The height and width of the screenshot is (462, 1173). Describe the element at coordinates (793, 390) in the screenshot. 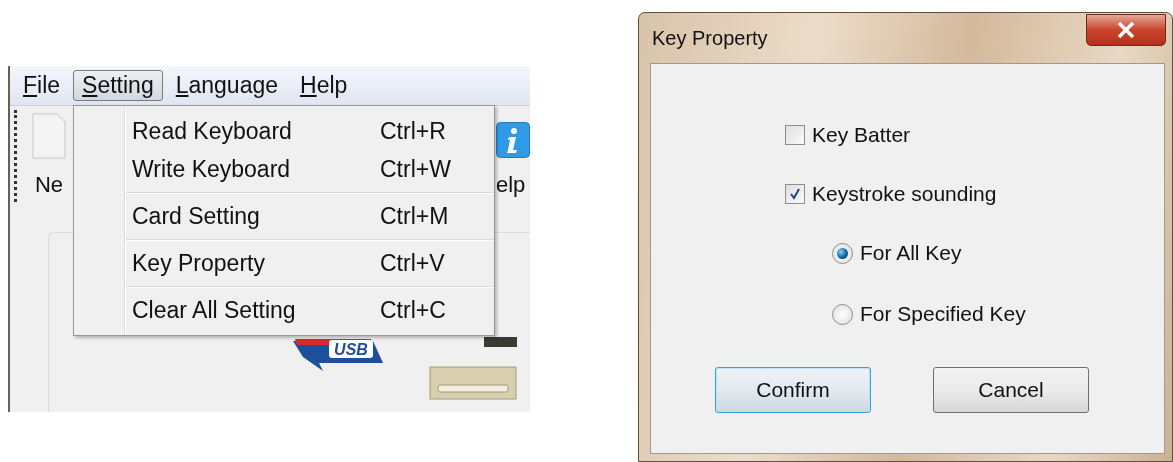

I see `dialog-button: Confirm` at that location.